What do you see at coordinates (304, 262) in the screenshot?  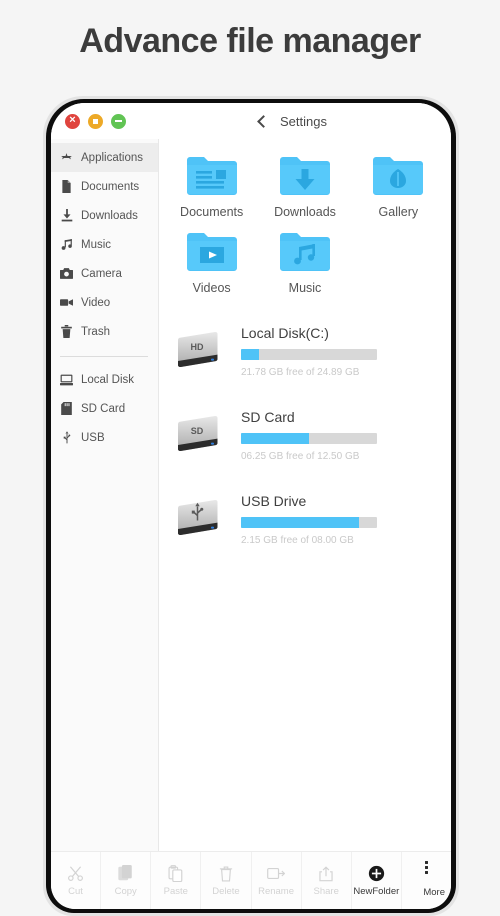 I see `folder-music: Music` at bounding box center [304, 262].